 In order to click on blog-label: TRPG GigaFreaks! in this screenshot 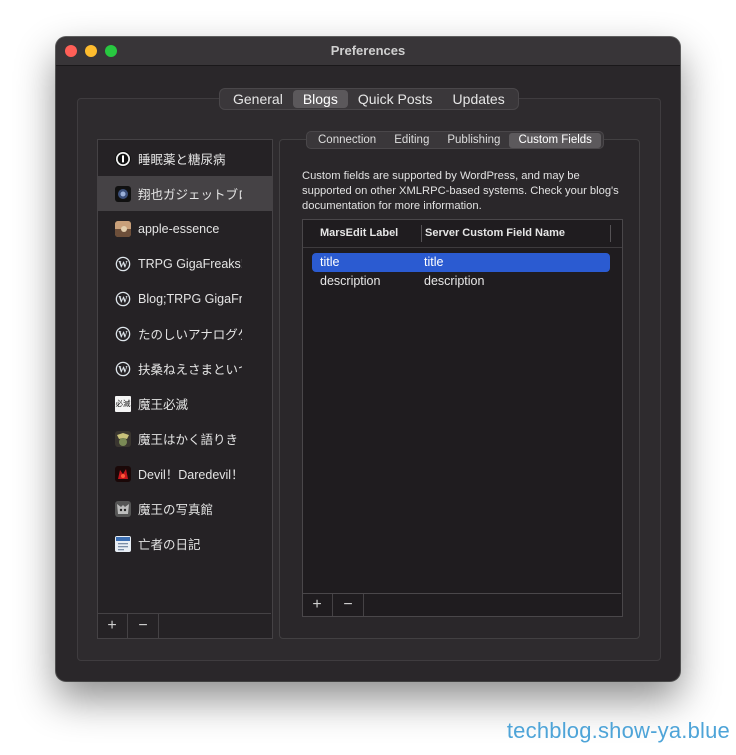, I will do `click(190, 263)`.